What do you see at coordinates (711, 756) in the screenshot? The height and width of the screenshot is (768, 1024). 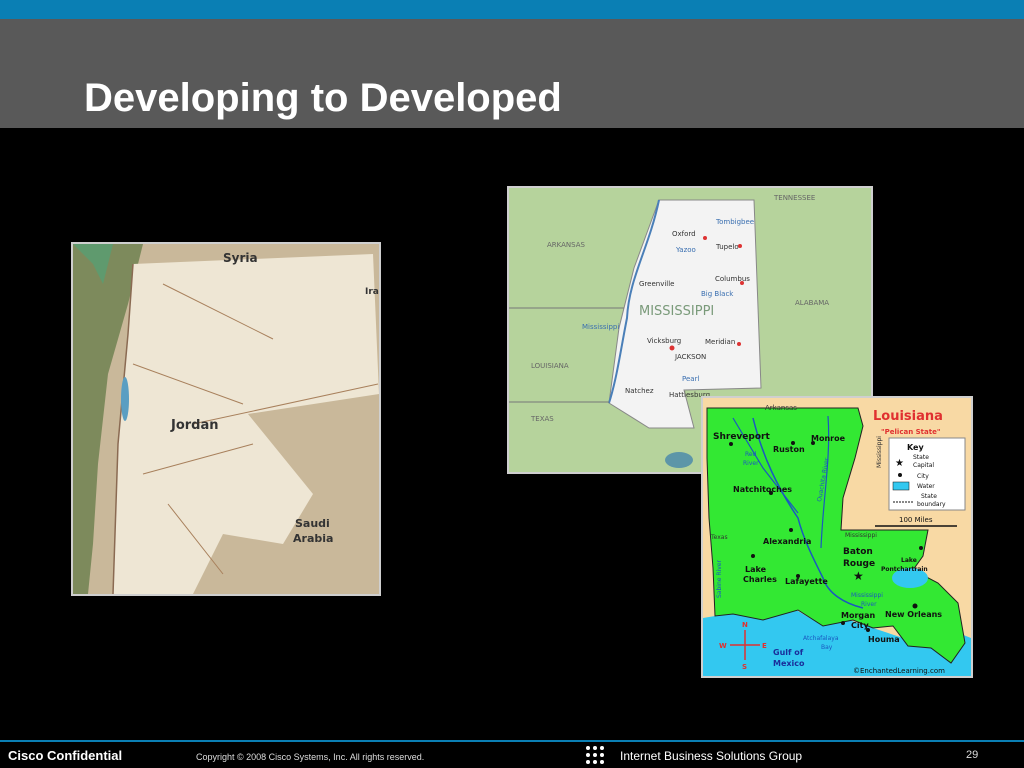 I see `group-name: Internet Business Solutions Group` at bounding box center [711, 756].